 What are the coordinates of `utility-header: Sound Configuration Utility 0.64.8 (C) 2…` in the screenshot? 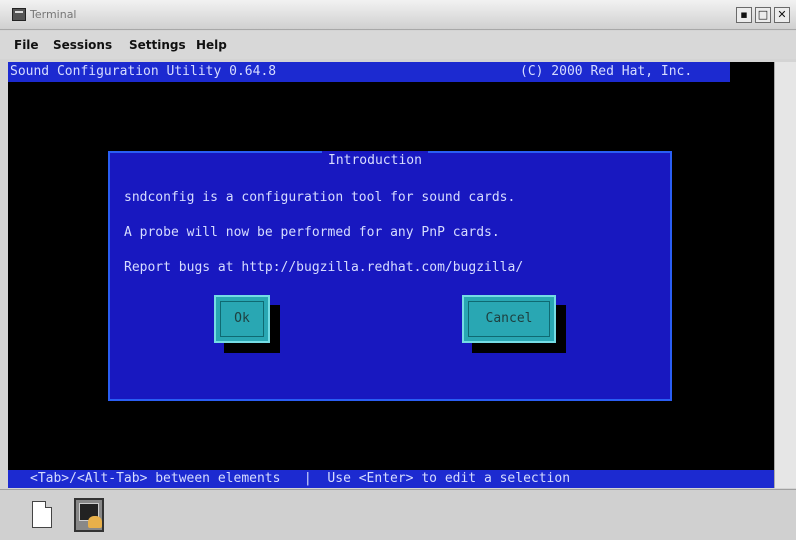 It's located at (369, 72).